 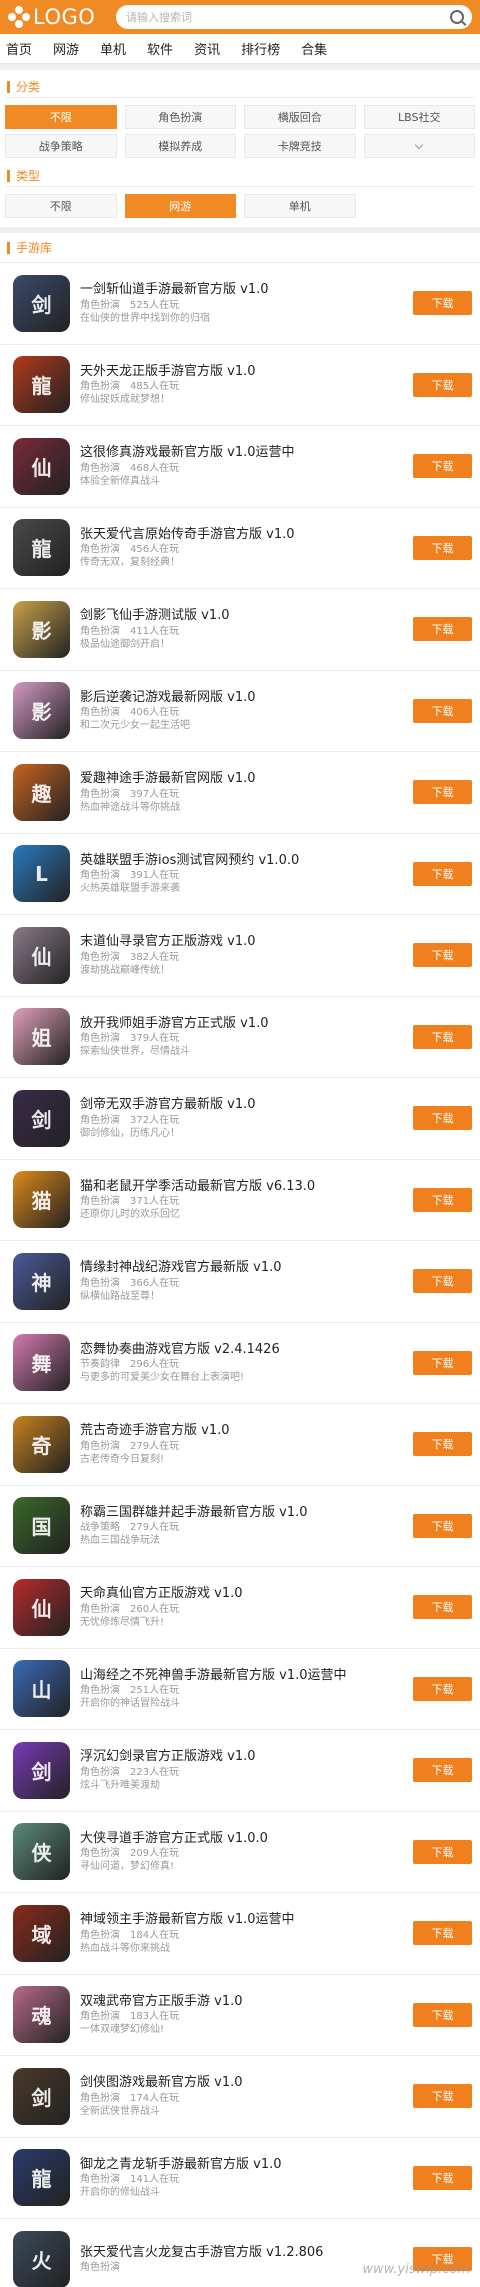 I want to click on list-item: 魂双魂武帝官方正版手游 v1.0 角色扮演 183人在玩 一体双魂梦幻修仙! 下载, so click(x=240, y=2015).